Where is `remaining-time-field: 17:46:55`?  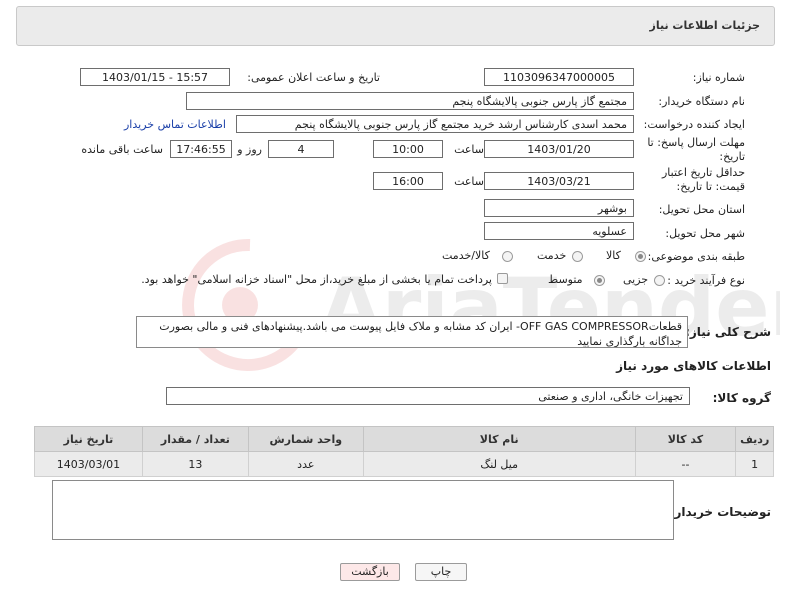
remaining-time-field: 17:46:55 is located at coordinates (201, 149).